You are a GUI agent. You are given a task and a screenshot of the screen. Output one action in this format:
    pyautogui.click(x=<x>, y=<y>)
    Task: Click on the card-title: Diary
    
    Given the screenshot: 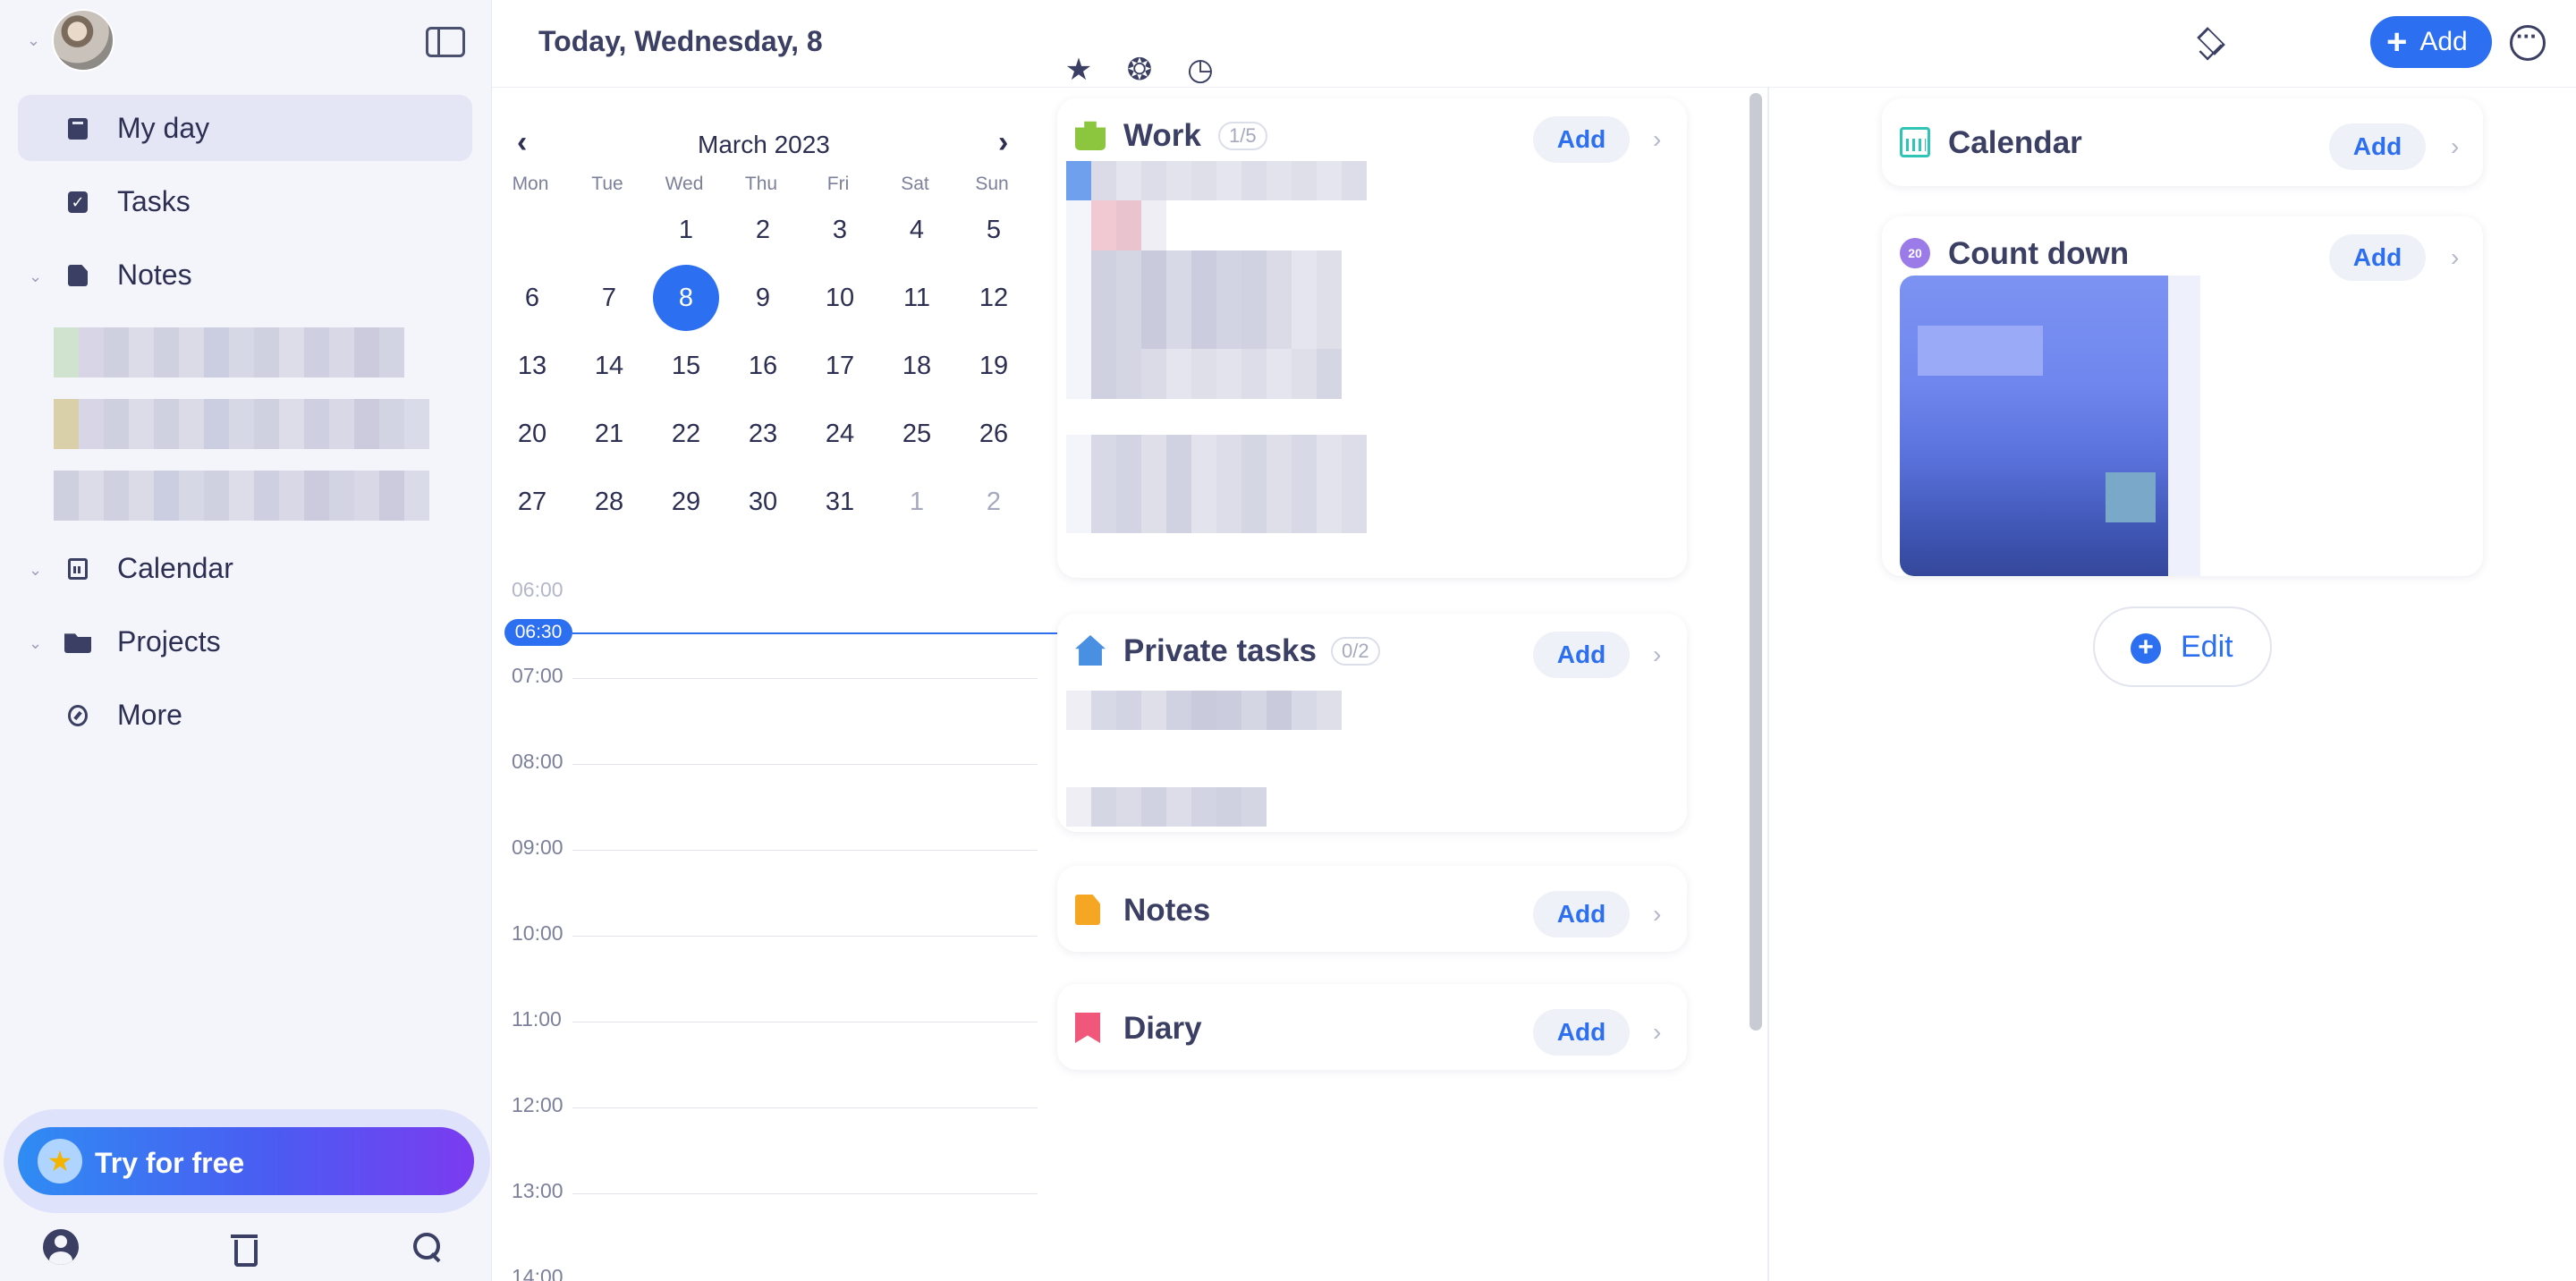 What is the action you would take?
    pyautogui.click(x=1162, y=1028)
    